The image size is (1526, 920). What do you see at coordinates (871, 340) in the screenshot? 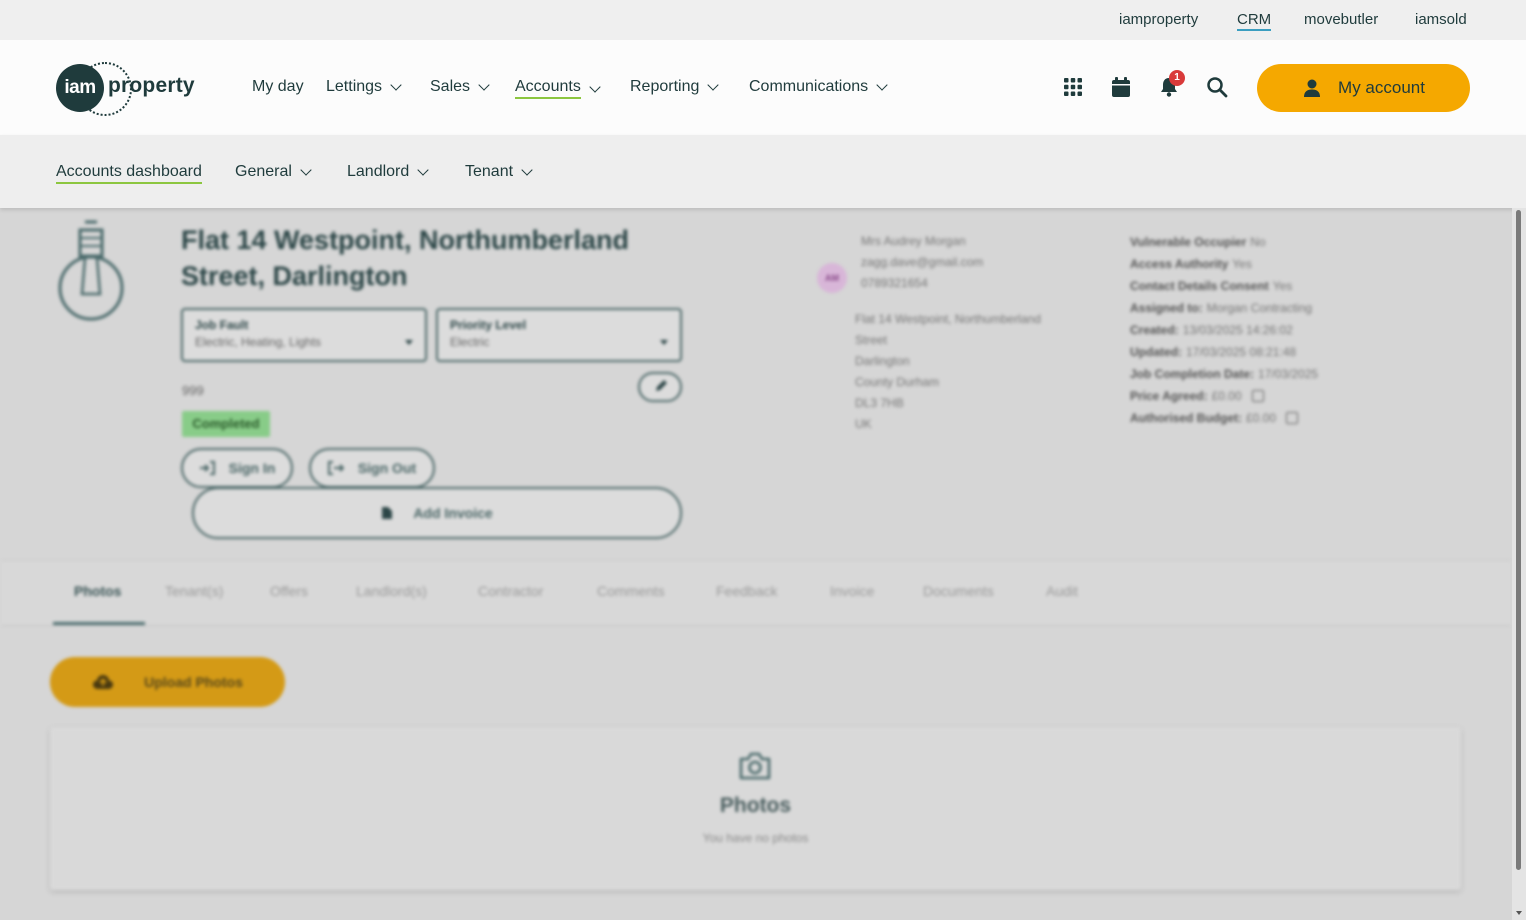
I see `address-line: Street` at bounding box center [871, 340].